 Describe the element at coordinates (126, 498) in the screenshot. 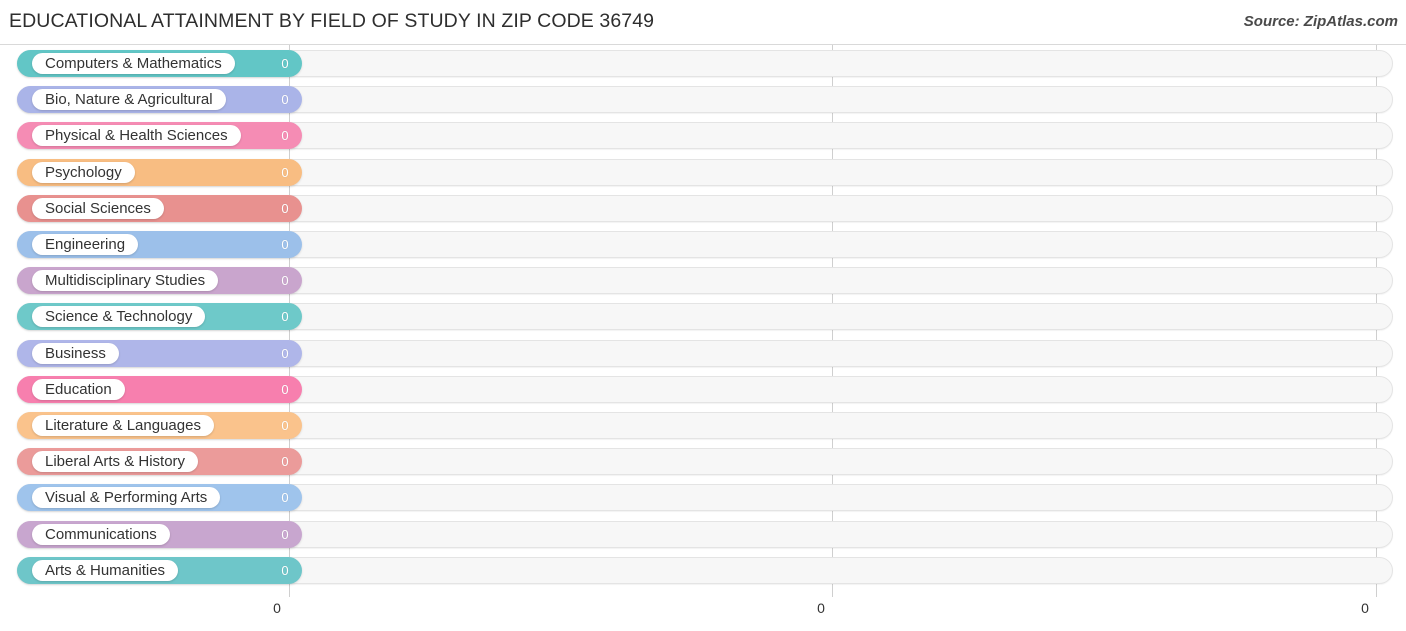

I see `bar-label: Visual & Performing Arts` at that location.